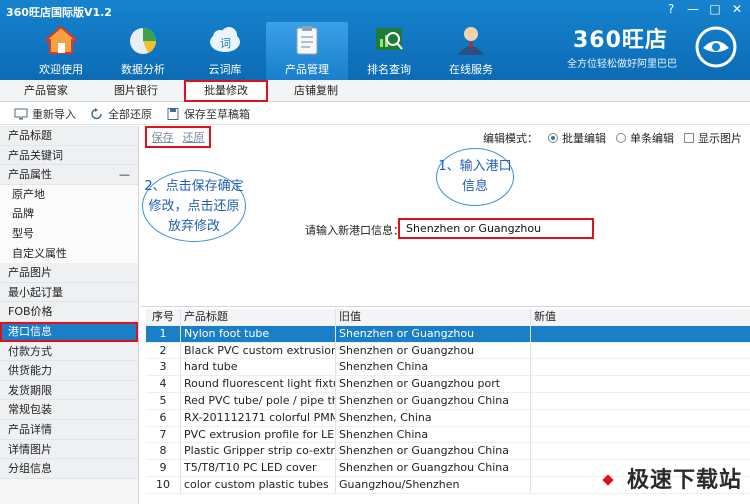 The image size is (750, 504). What do you see at coordinates (652, 138) in the screenshot?
I see `single-edit-label: 单条编辑` at bounding box center [652, 138].